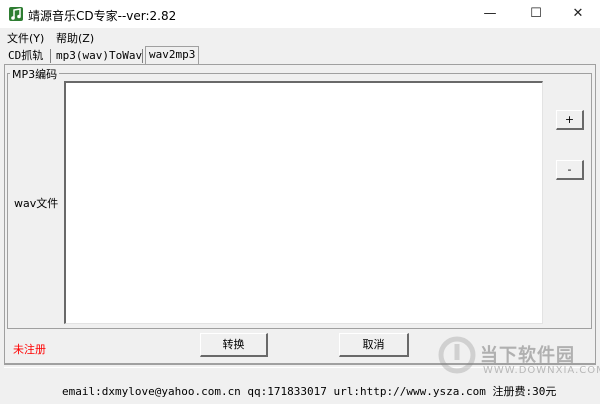  I want to click on tab-wav2mp3: wav2mp3, so click(172, 55).